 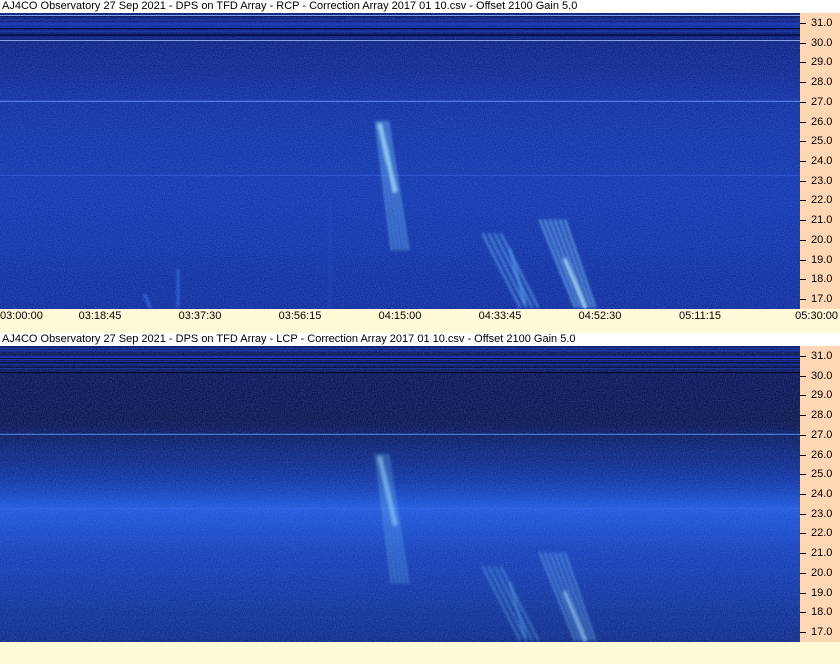 What do you see at coordinates (816, 316) in the screenshot?
I see `time-tick-label: 05:30:00` at bounding box center [816, 316].